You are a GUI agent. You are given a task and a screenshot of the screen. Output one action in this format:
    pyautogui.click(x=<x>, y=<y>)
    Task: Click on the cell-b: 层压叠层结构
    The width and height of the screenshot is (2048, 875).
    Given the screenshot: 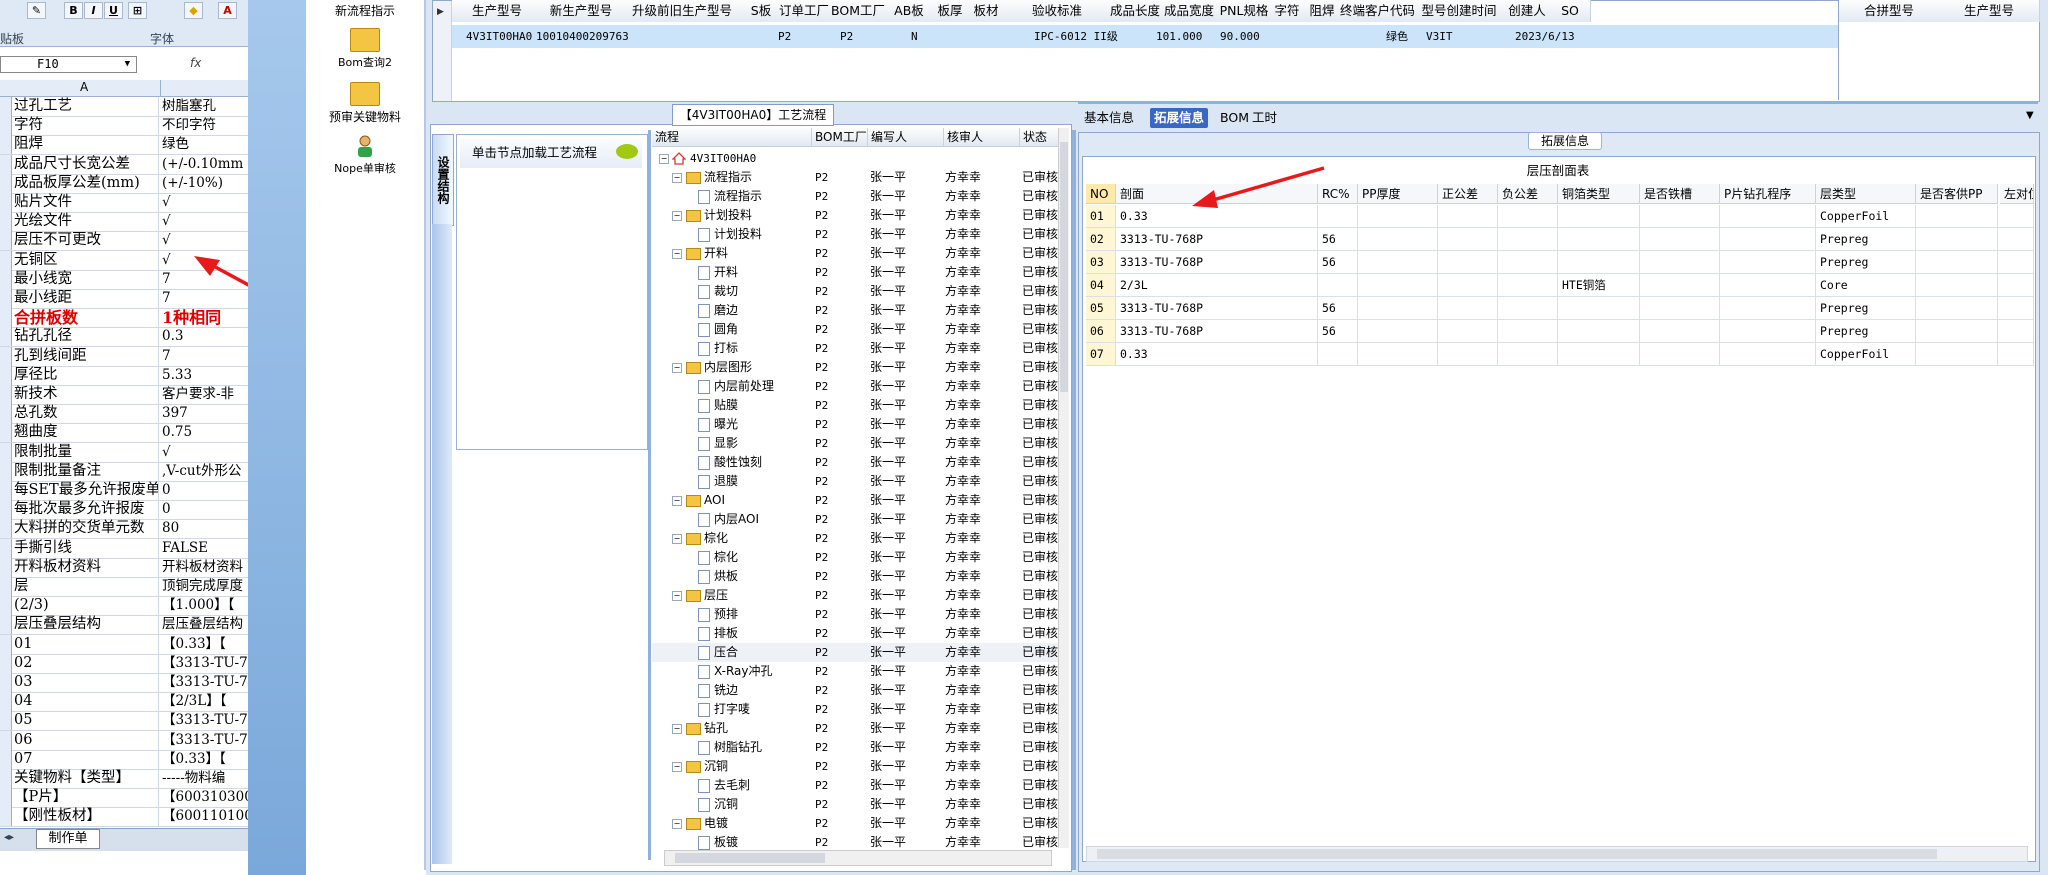 What is the action you would take?
    pyautogui.click(x=205, y=624)
    